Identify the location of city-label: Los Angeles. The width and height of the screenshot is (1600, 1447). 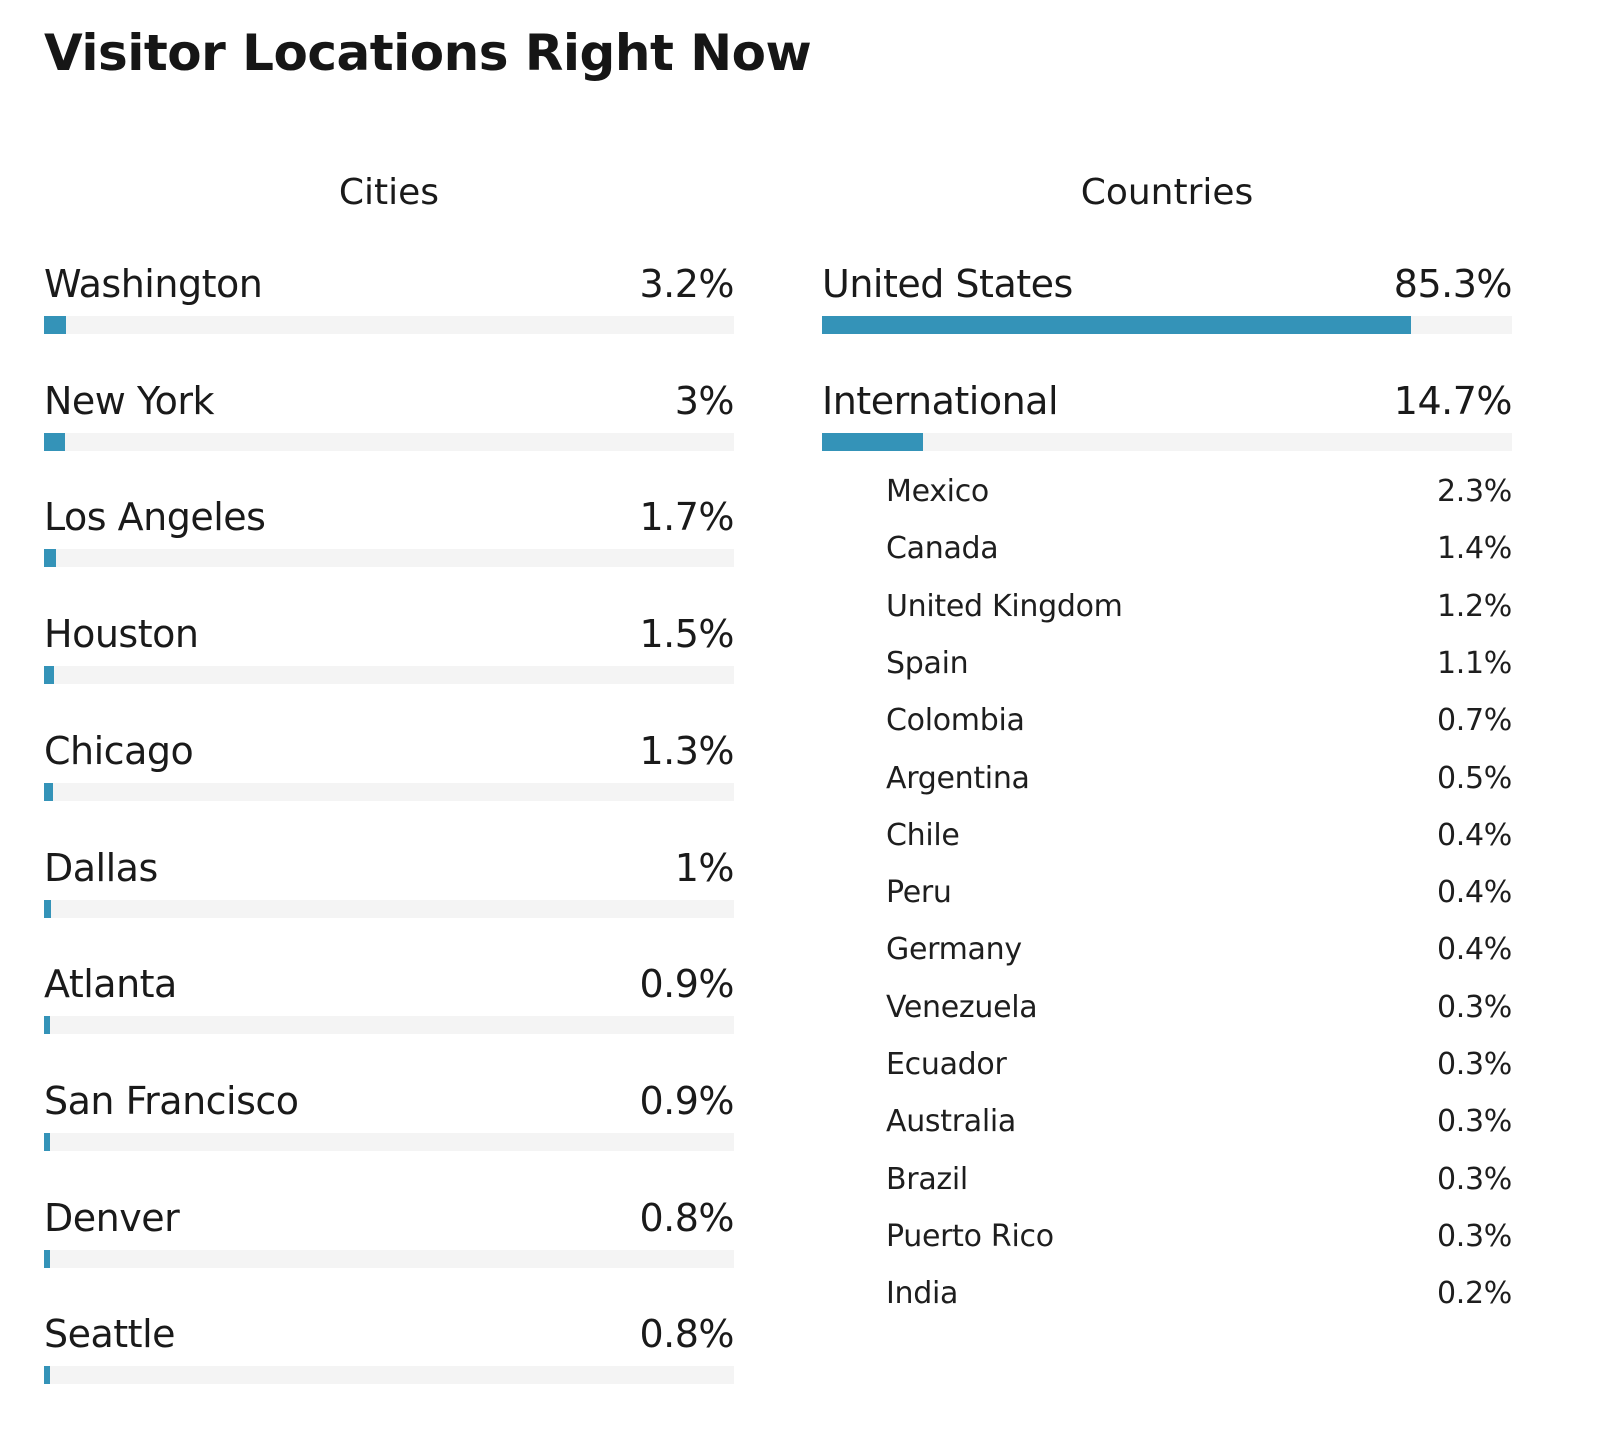
(155, 517).